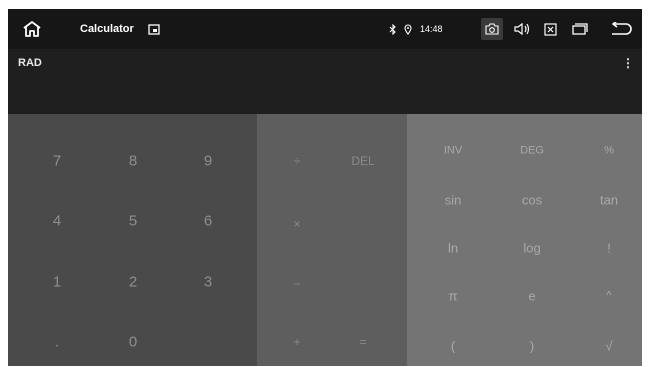 The height and width of the screenshot is (367, 649). What do you see at coordinates (453, 151) in the screenshot?
I see `inv-button: INV` at bounding box center [453, 151].